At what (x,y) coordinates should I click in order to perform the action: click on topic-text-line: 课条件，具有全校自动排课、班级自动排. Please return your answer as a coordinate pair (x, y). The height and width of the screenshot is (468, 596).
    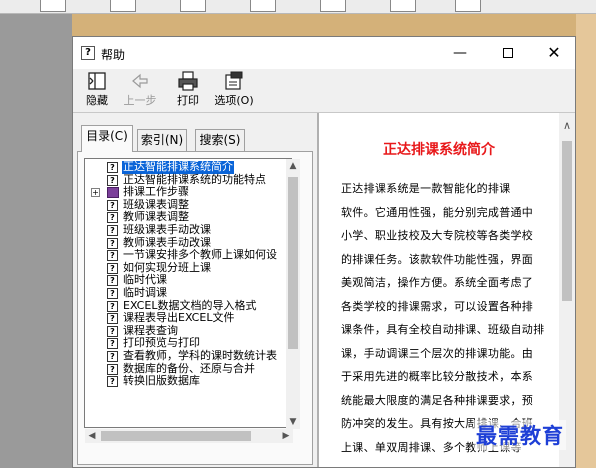
    Looking at the image, I should click on (443, 329).